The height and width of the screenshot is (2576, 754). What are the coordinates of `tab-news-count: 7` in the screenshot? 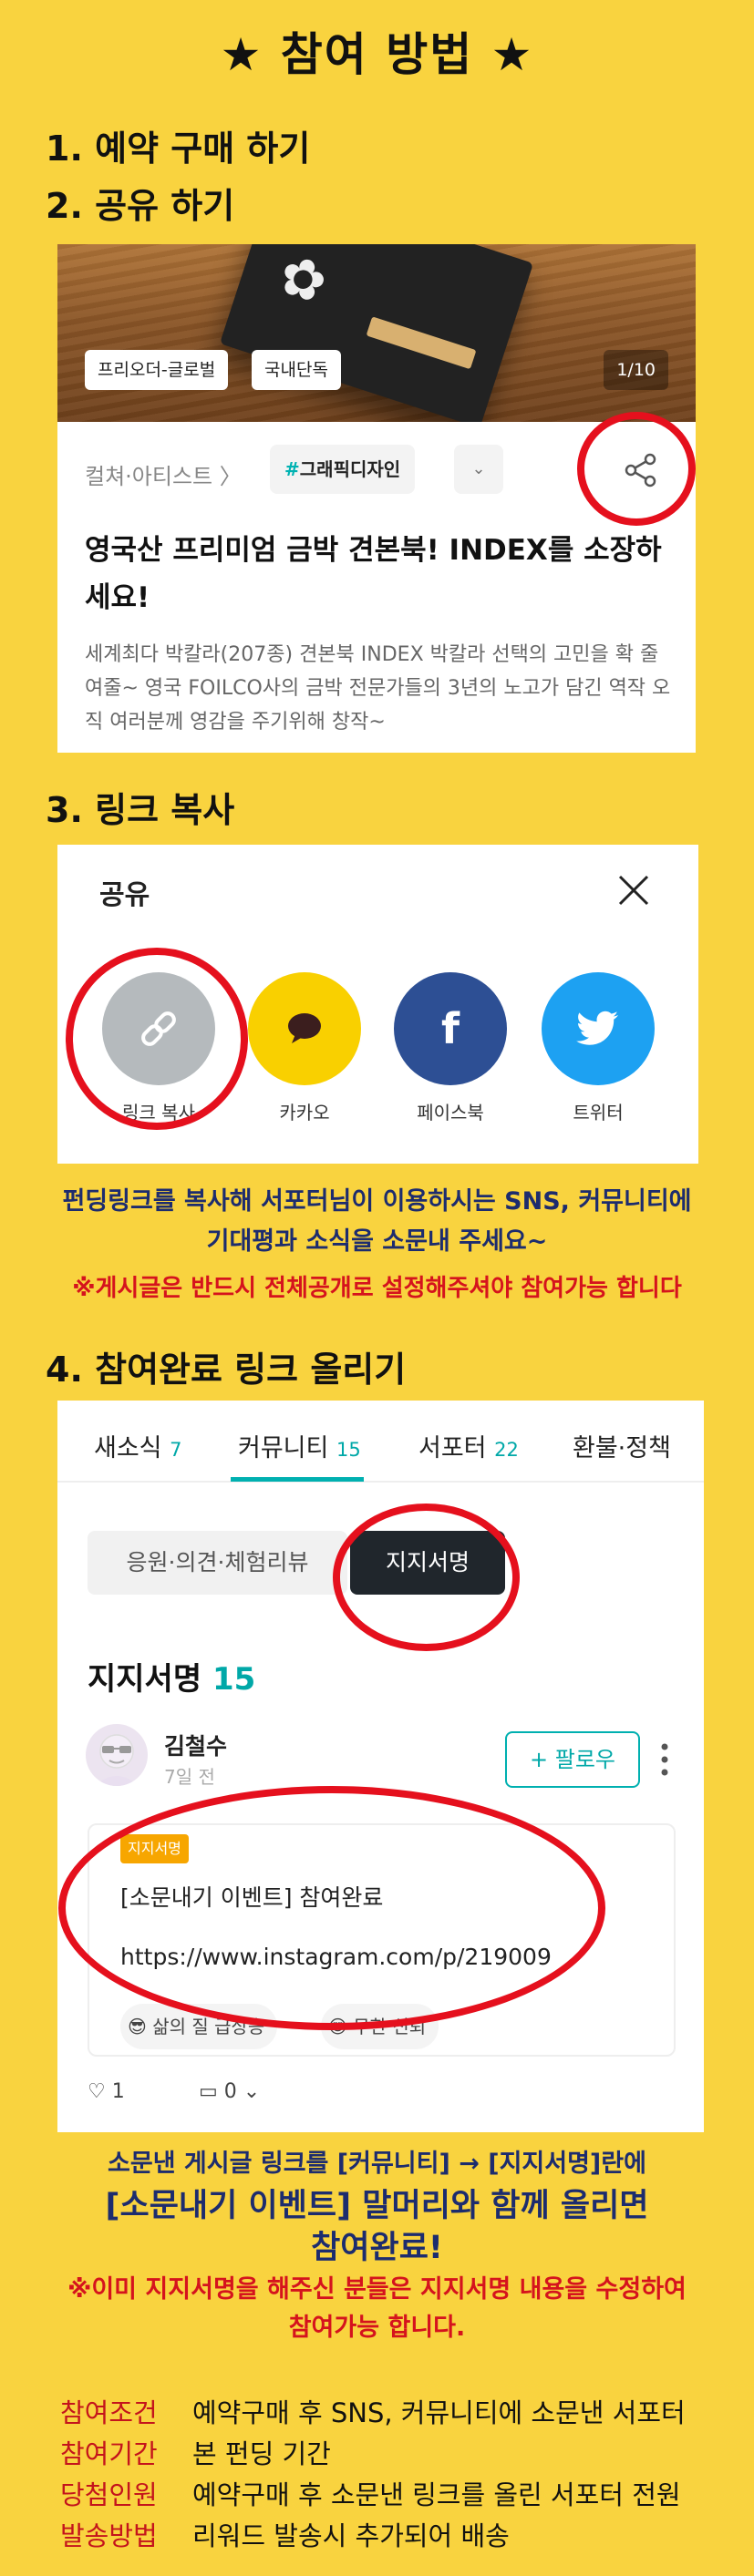 It's located at (176, 1450).